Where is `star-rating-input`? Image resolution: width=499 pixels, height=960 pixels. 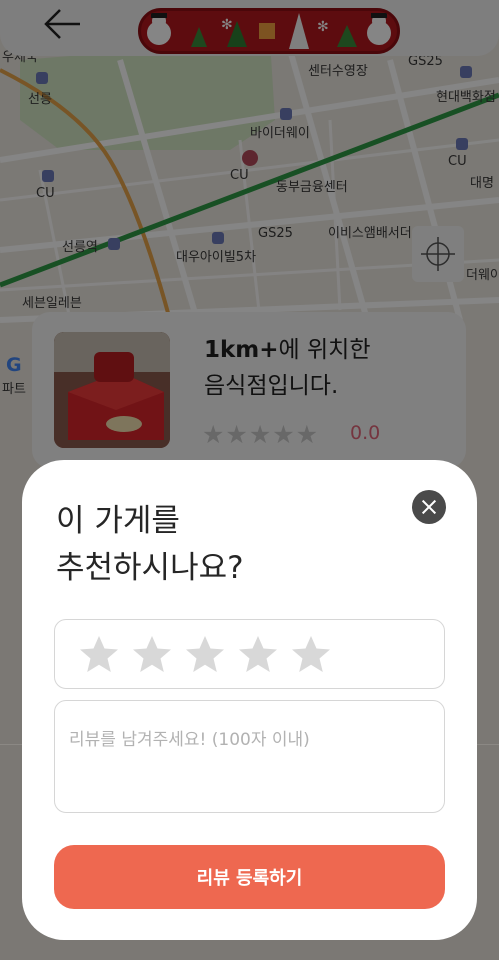
star-rating-input is located at coordinates (249, 654).